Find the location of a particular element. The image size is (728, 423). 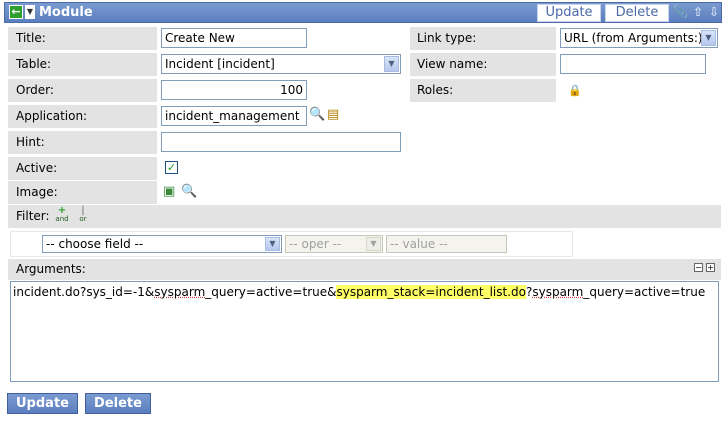

order-field: 100 is located at coordinates (234, 90).